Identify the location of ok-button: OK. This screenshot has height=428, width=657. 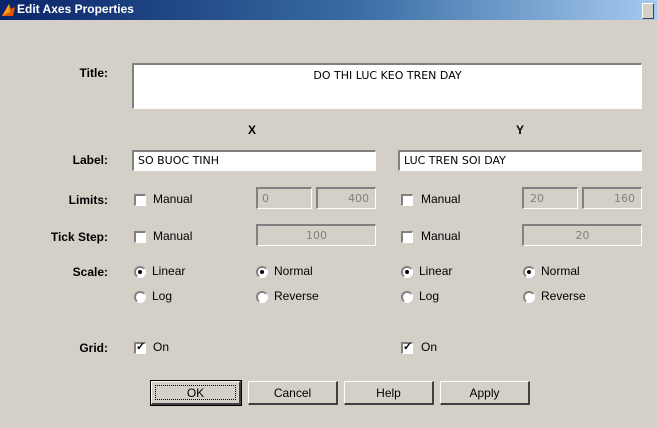
(196, 393).